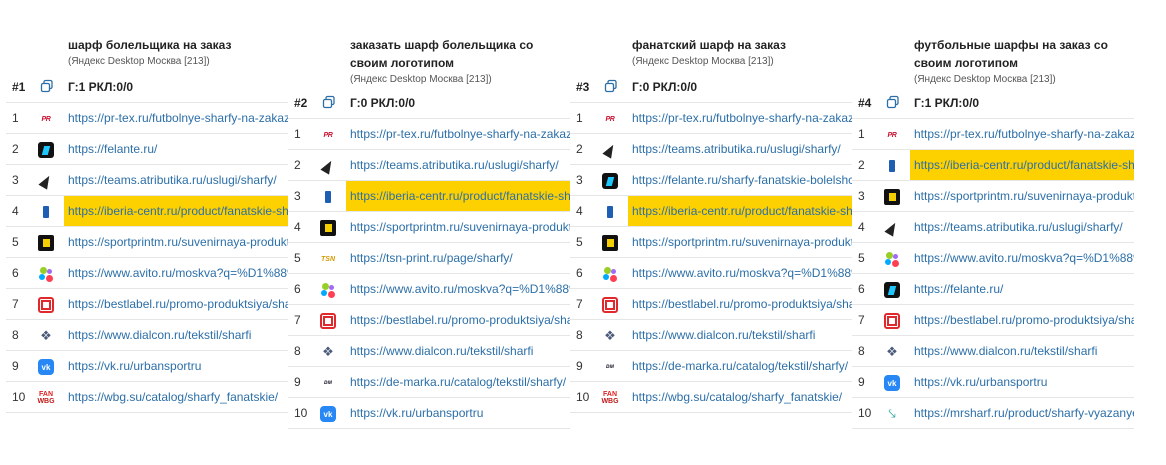 The image size is (1166, 465). Describe the element at coordinates (610, 243) in the screenshot. I see `sportprintm-favicon-icon` at that location.